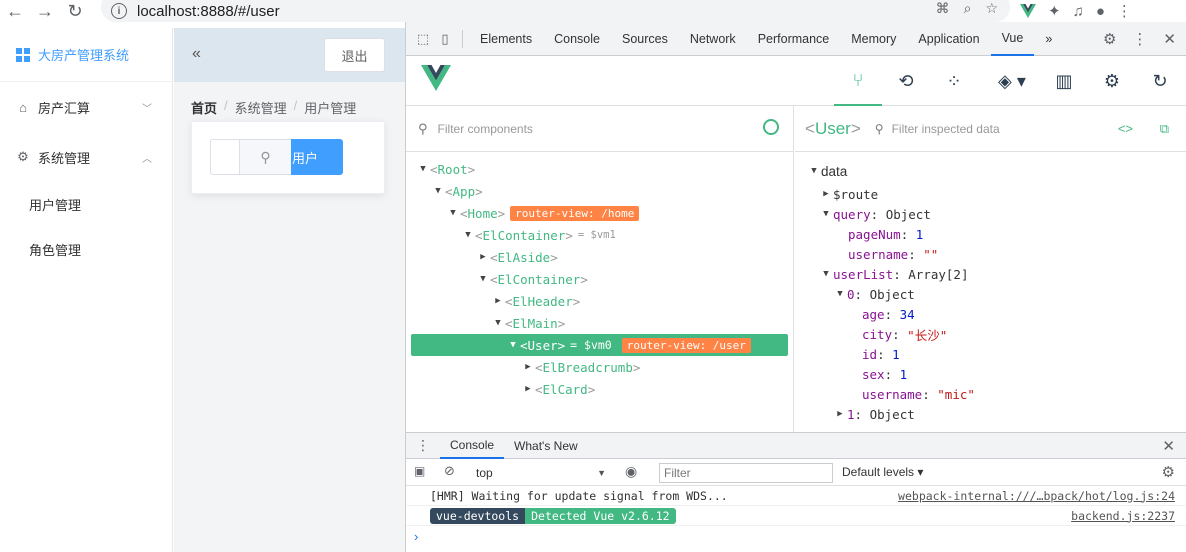 The height and width of the screenshot is (552, 1186). Describe the element at coordinates (1028, 11) in the screenshot. I see `vue-extension-icon` at that location.